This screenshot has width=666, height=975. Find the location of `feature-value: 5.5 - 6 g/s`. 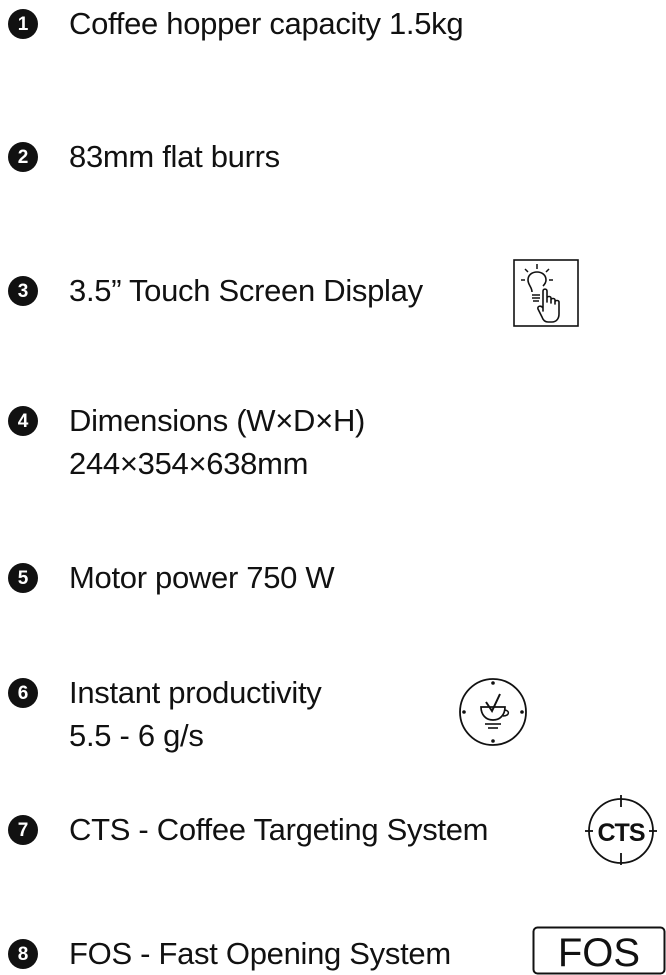

feature-value: 5.5 - 6 g/s is located at coordinates (136, 735).